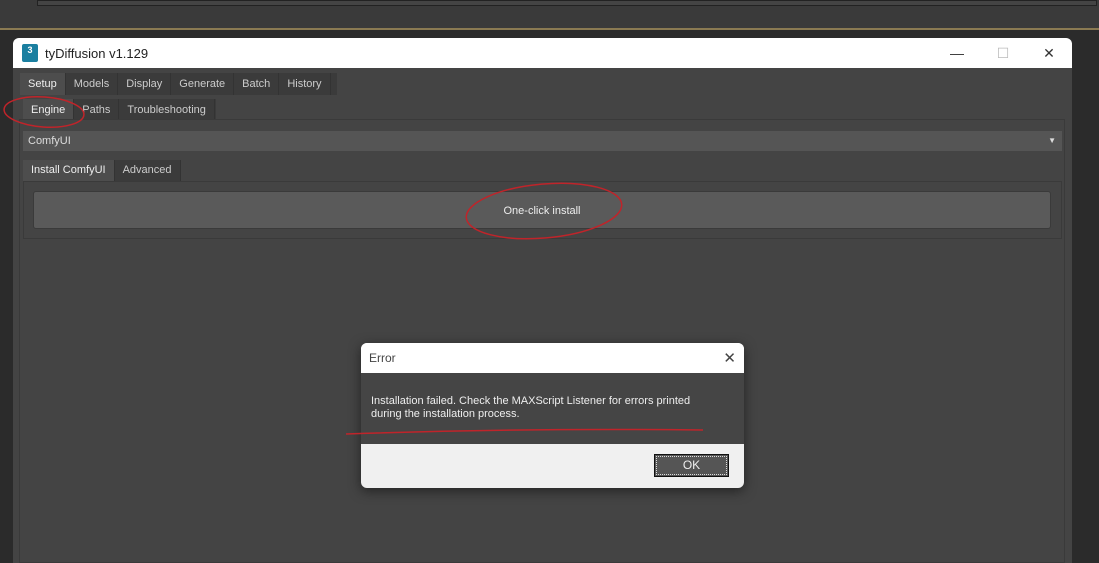  What do you see at coordinates (92, 84) in the screenshot?
I see `tab-models: Models` at bounding box center [92, 84].